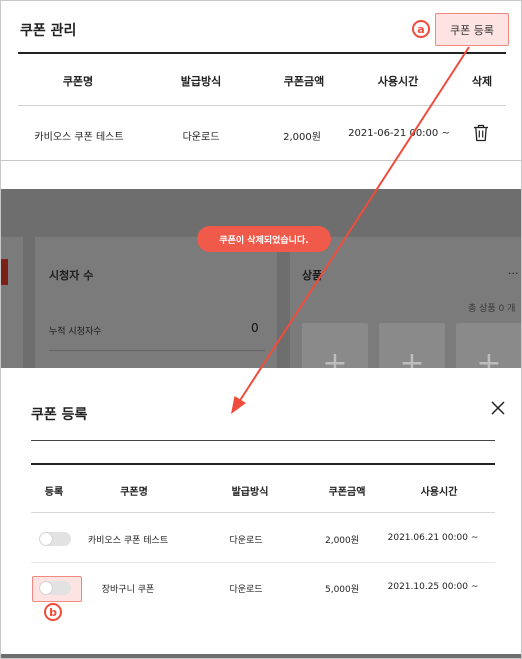  What do you see at coordinates (156, 302) in the screenshot?
I see `viewers-card` at bounding box center [156, 302].